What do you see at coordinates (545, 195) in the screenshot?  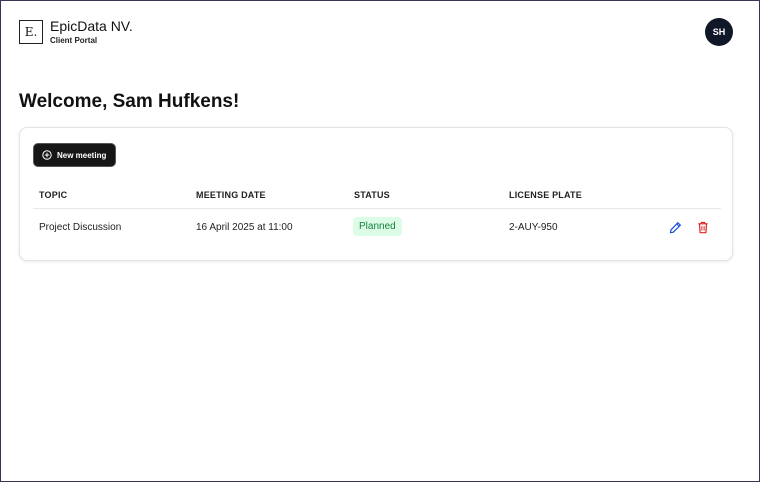 I see `column-header-license-plate: LICENSE PLATE` at bounding box center [545, 195].